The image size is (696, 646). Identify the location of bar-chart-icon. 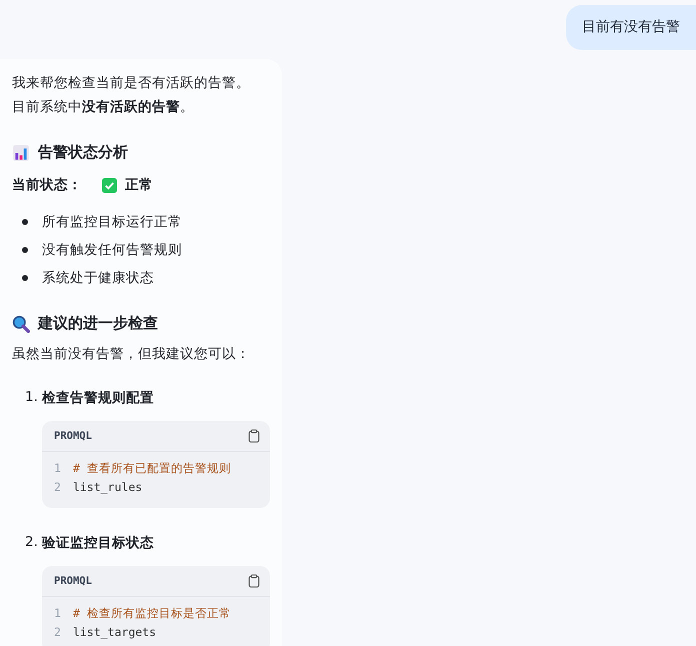
(21, 153).